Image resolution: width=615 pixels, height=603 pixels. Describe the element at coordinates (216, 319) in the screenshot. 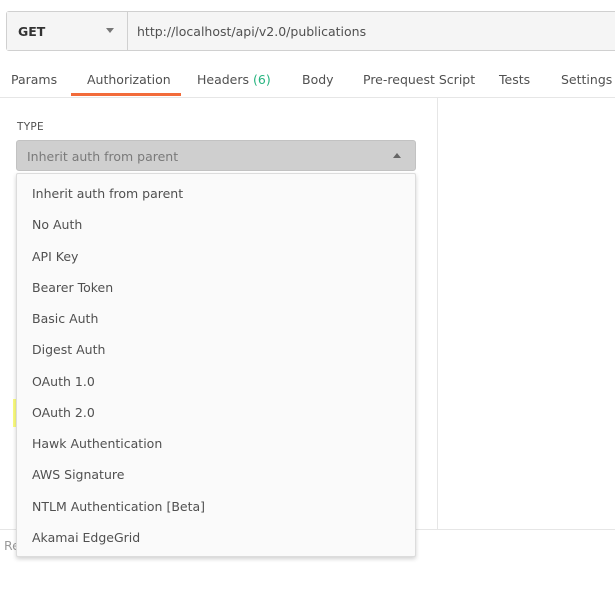

I see `option-basic-auth: Basic Auth` at that location.